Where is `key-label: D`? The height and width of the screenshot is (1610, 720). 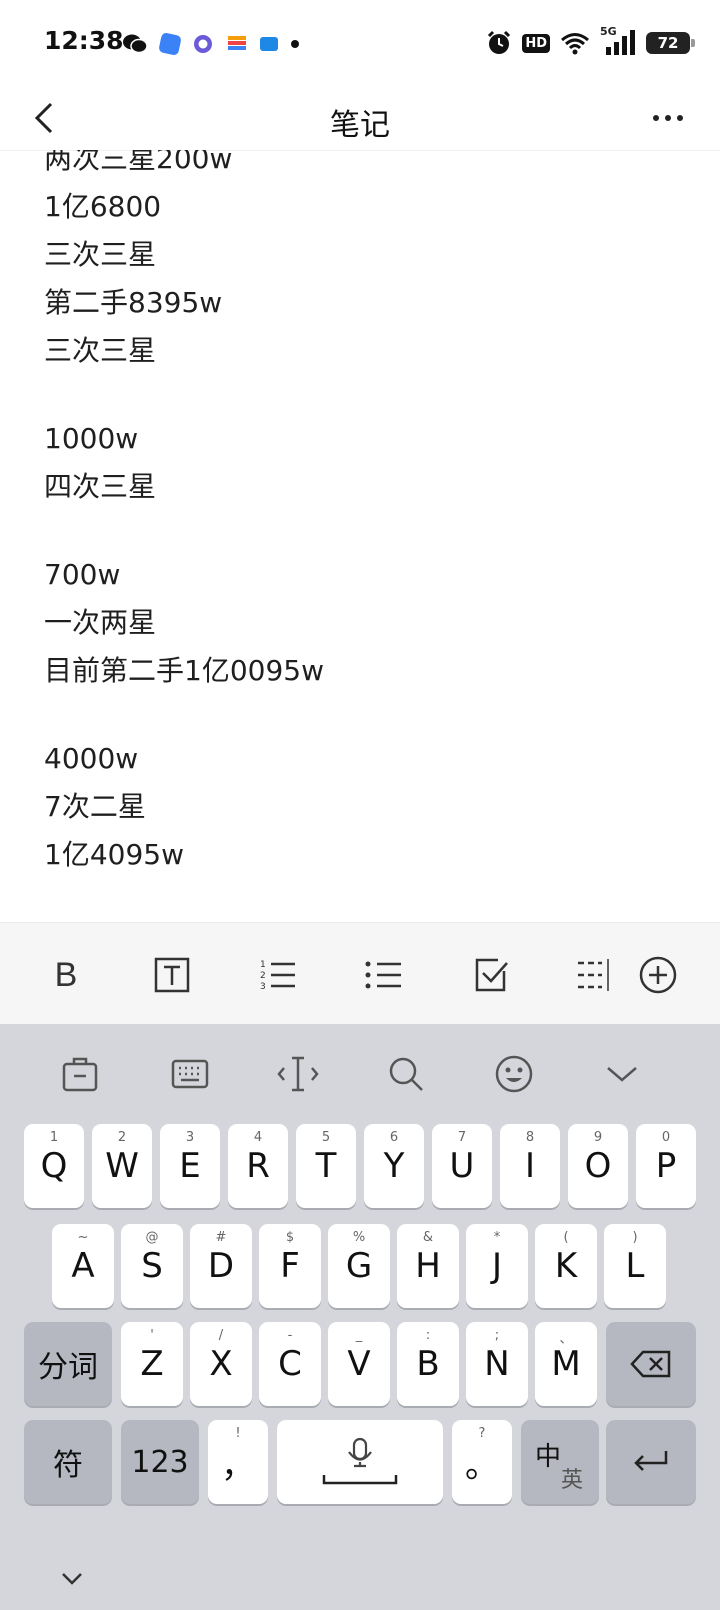 key-label: D is located at coordinates (221, 1266).